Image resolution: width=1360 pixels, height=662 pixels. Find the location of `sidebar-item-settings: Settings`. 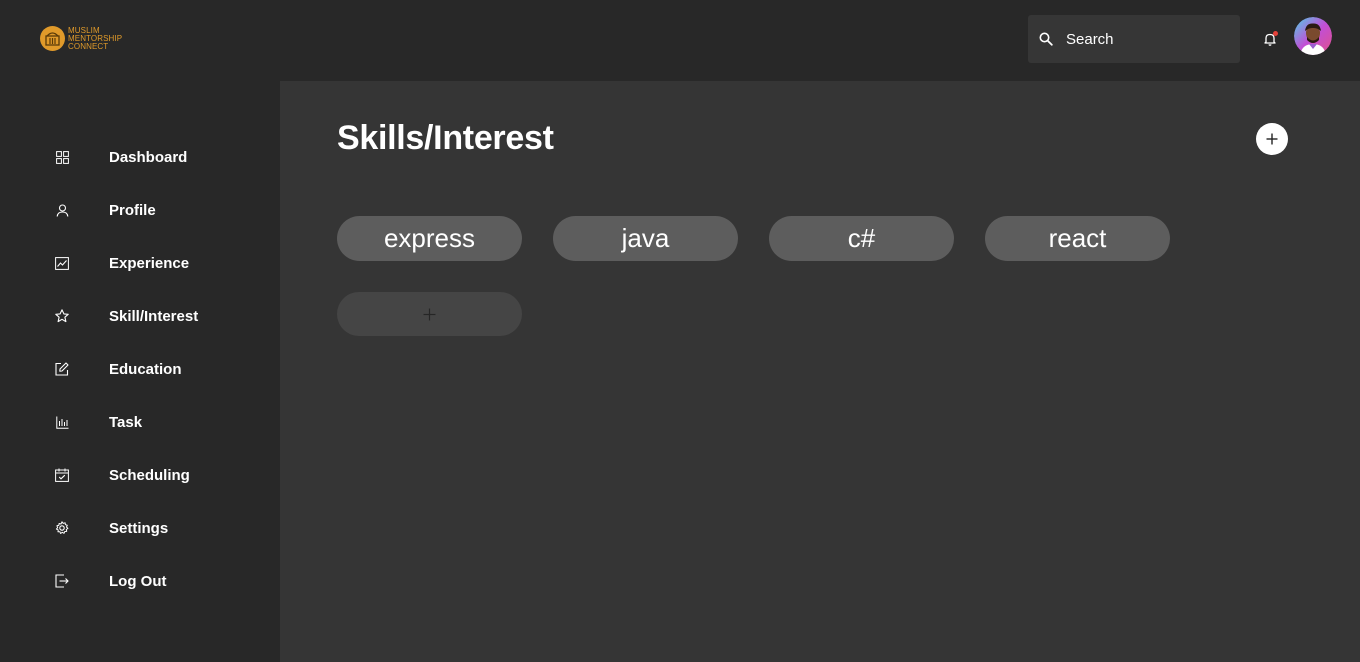

sidebar-item-settings: Settings is located at coordinates (140, 528).